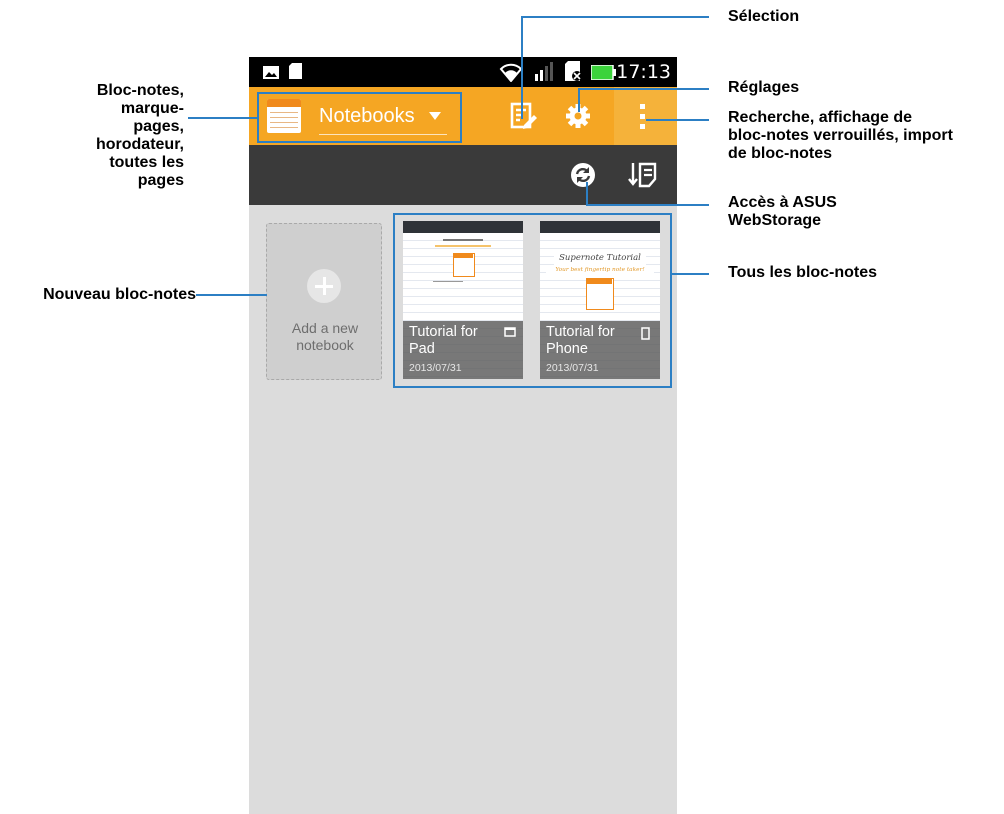 The width and height of the screenshot is (1004, 814). I want to click on line-webstorage-v, so click(587, 194).